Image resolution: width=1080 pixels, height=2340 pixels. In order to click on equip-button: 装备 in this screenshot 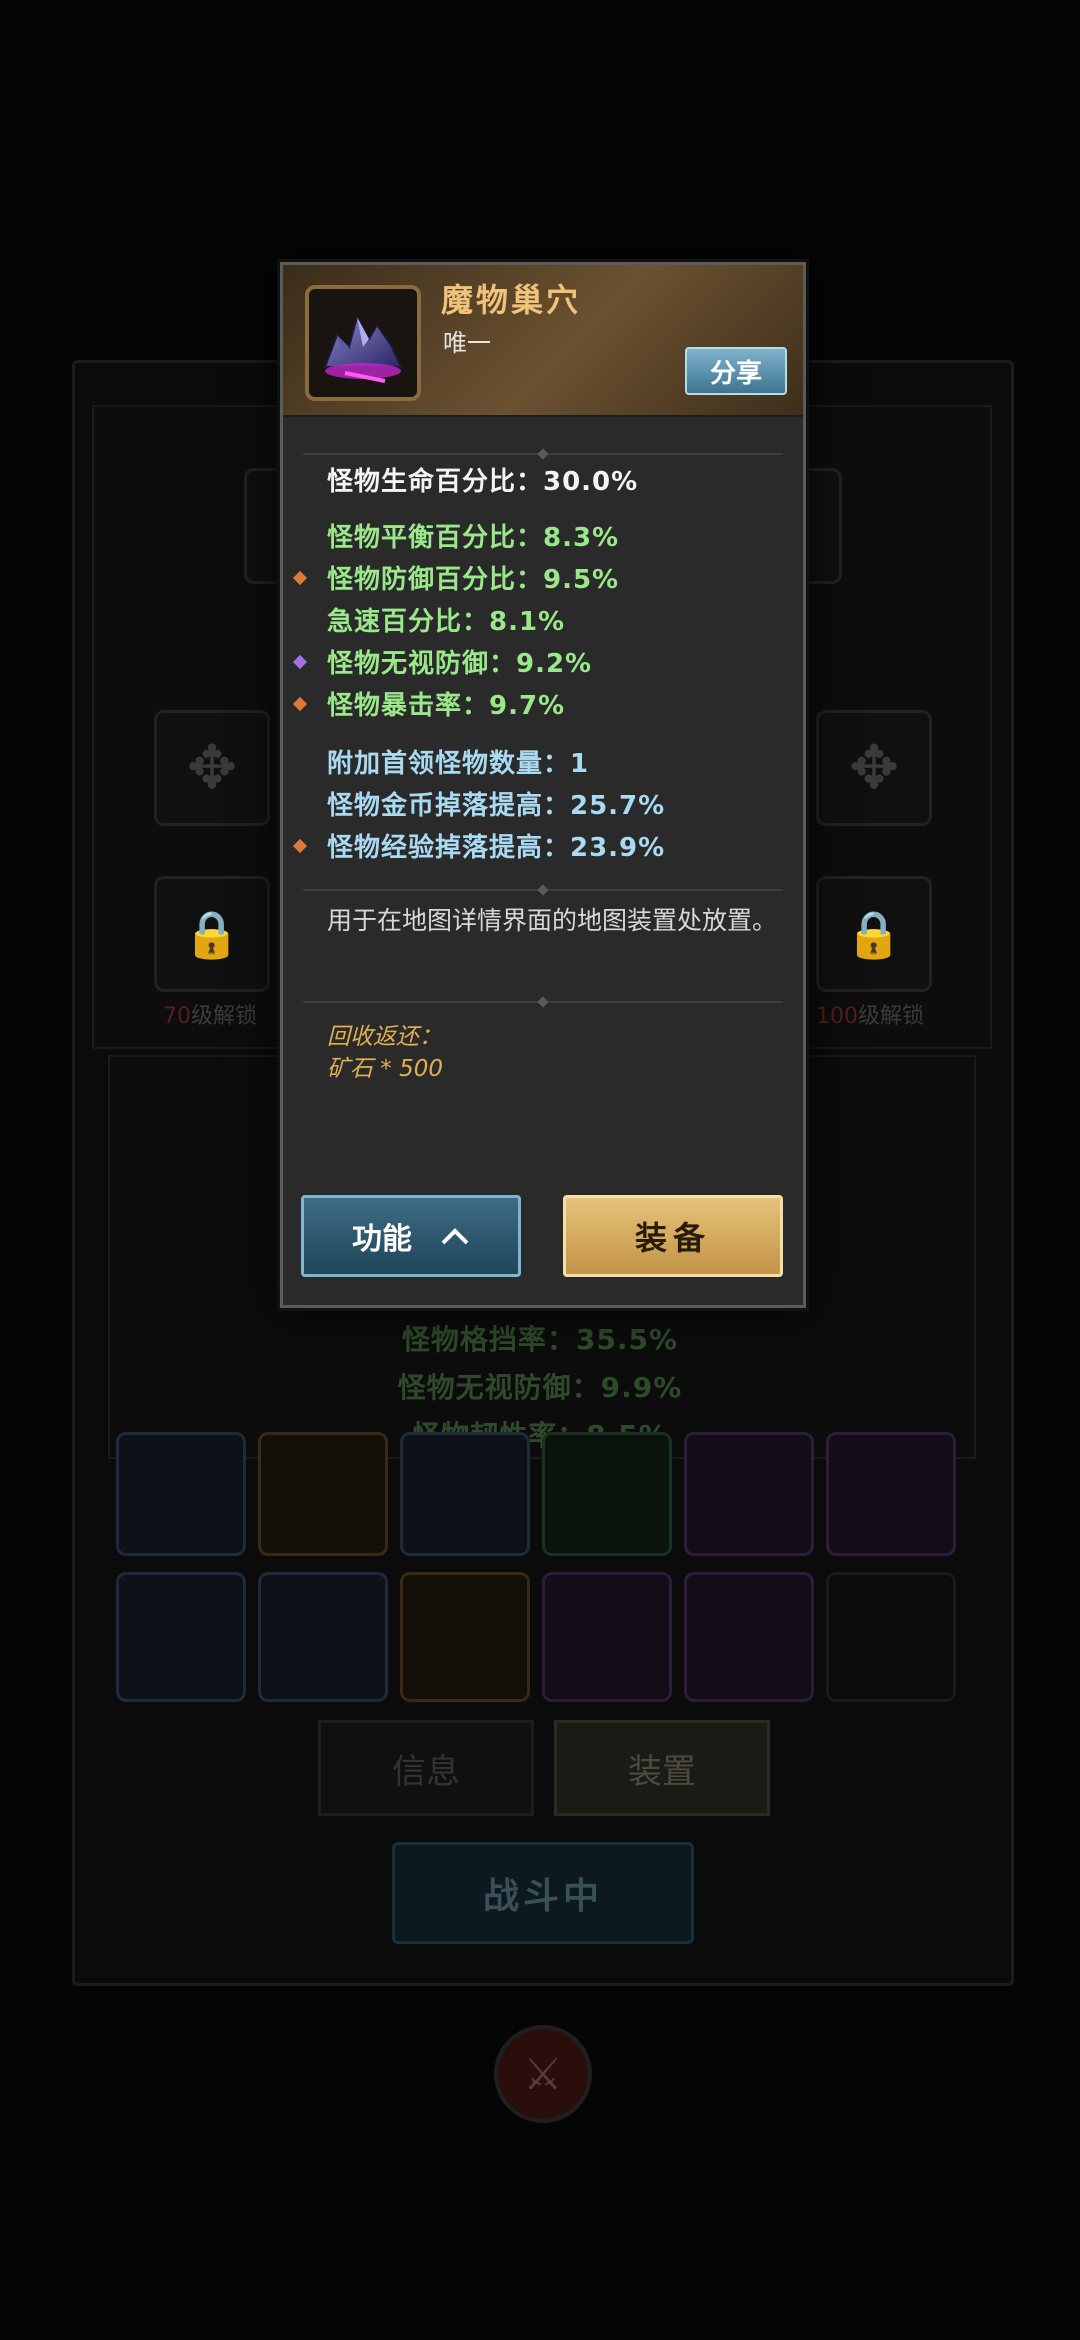, I will do `click(673, 1236)`.